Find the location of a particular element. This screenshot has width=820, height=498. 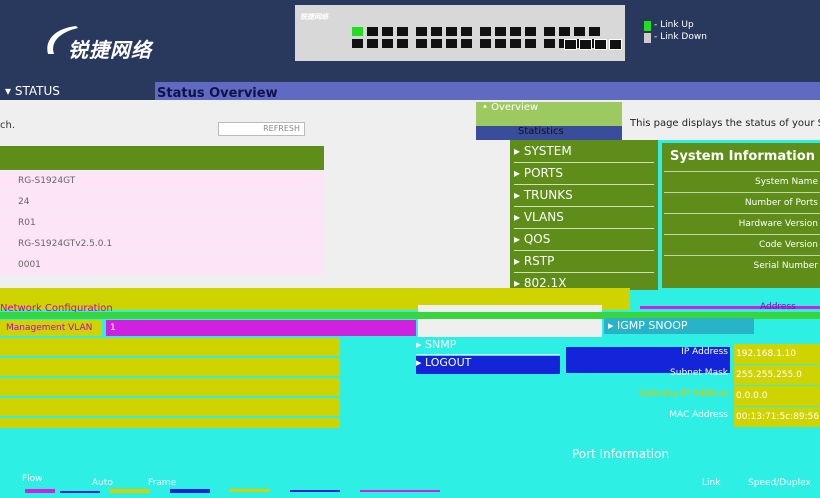

nav-item-system: ▸ SYSTEM is located at coordinates (584, 152).